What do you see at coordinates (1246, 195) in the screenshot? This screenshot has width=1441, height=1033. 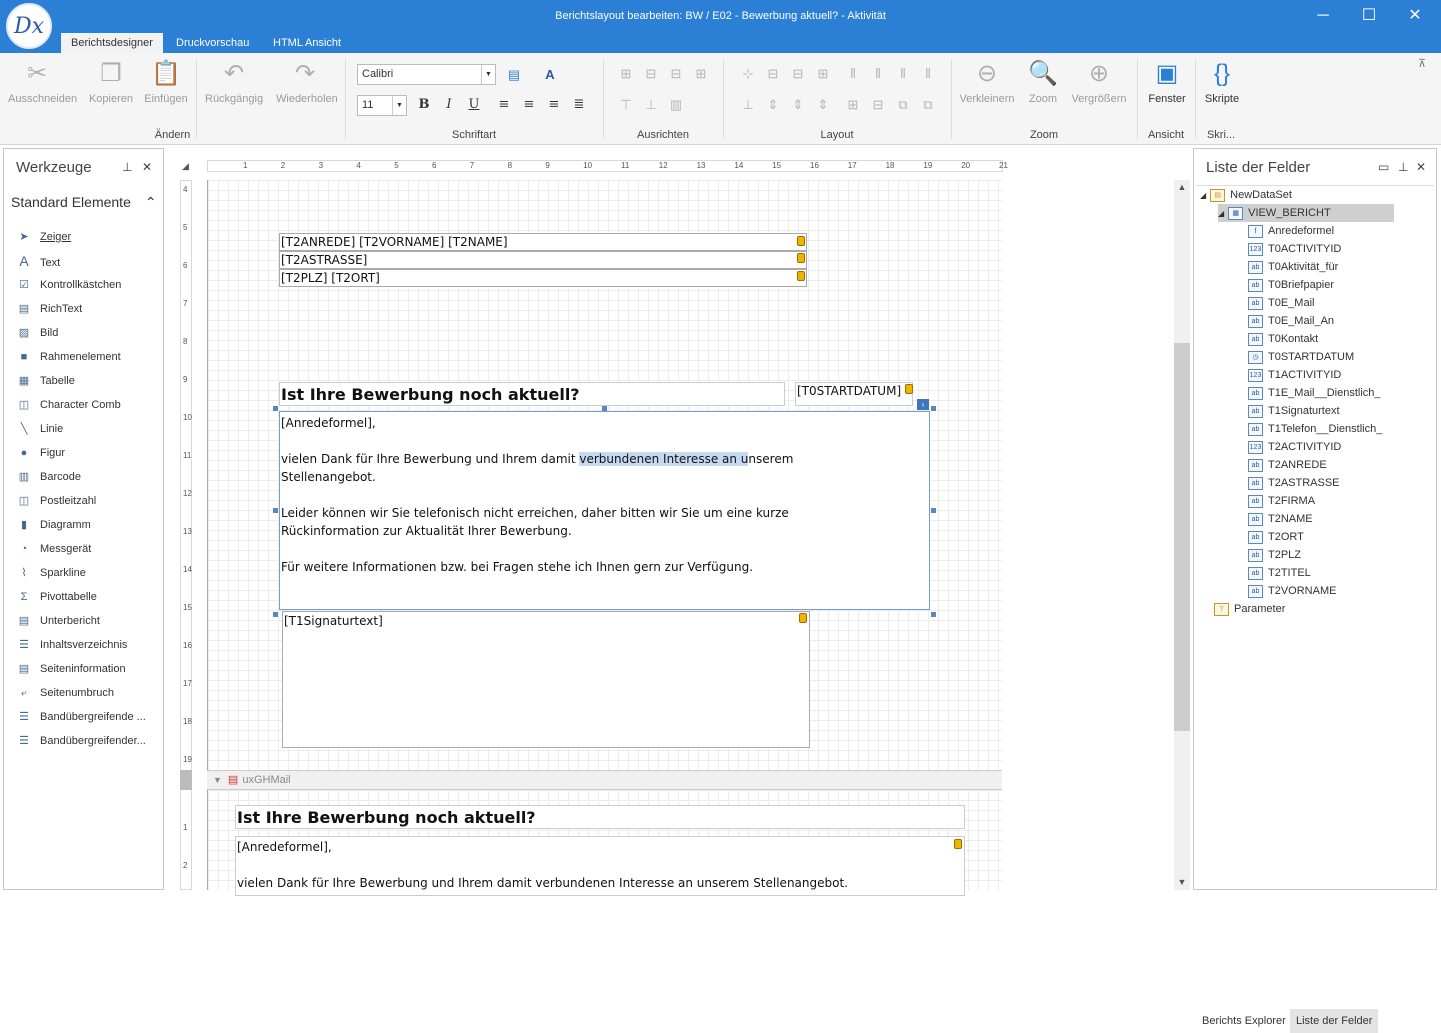 I see `tree-node-dataset: ◢ ▤ NewDataSet` at bounding box center [1246, 195].